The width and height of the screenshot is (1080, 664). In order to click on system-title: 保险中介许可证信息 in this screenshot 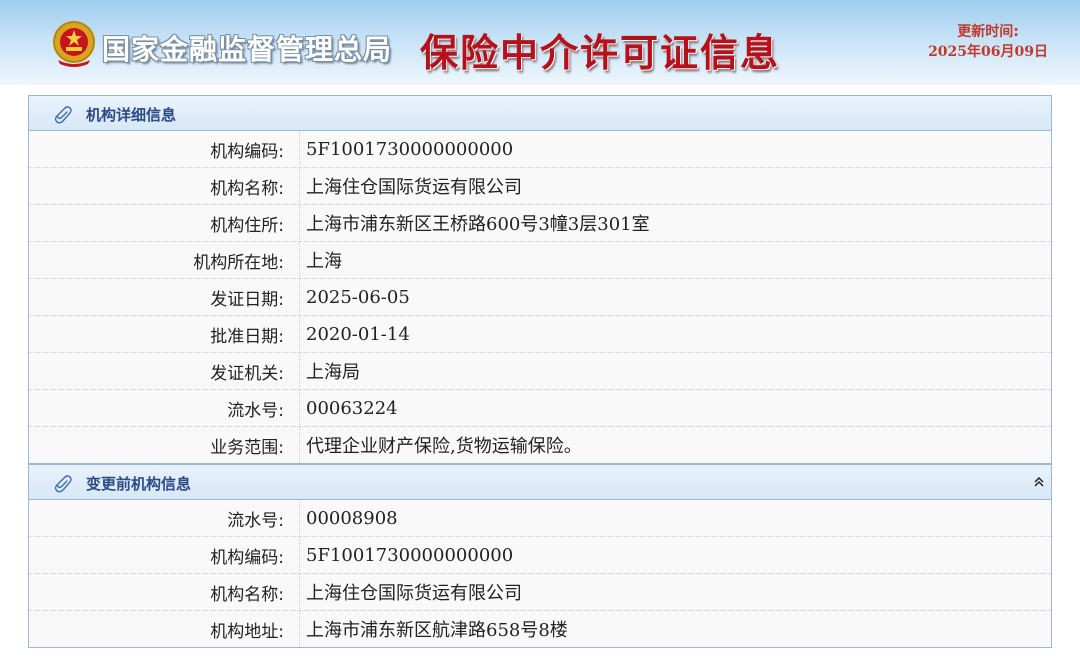, I will do `click(600, 52)`.